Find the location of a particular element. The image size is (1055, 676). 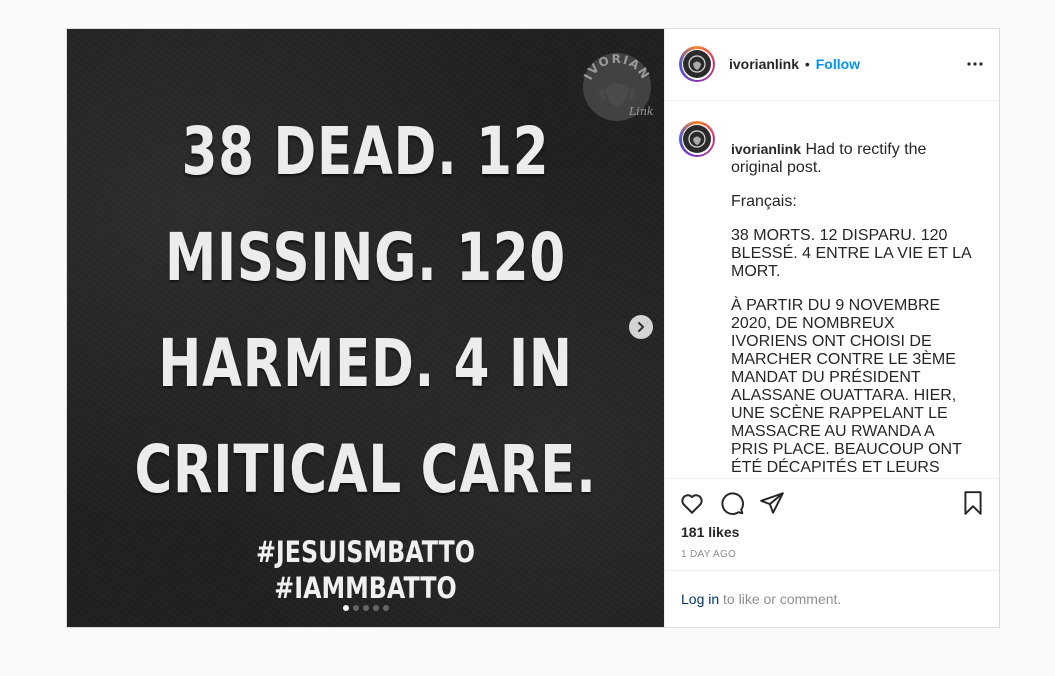

header-user: ivorianlink • Follow is located at coordinates (794, 64).